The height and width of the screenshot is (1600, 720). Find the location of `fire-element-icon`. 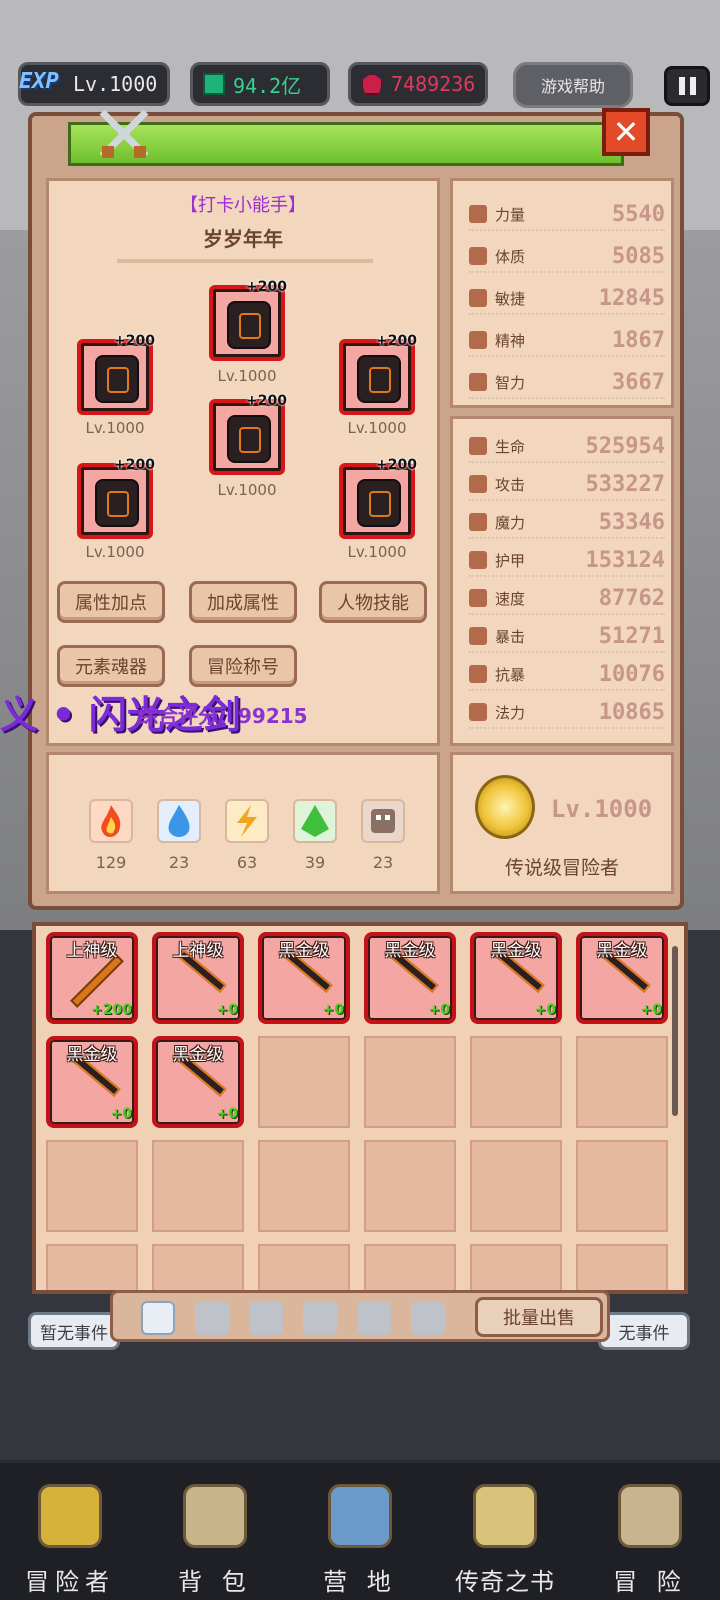

fire-element-icon is located at coordinates (111, 821).